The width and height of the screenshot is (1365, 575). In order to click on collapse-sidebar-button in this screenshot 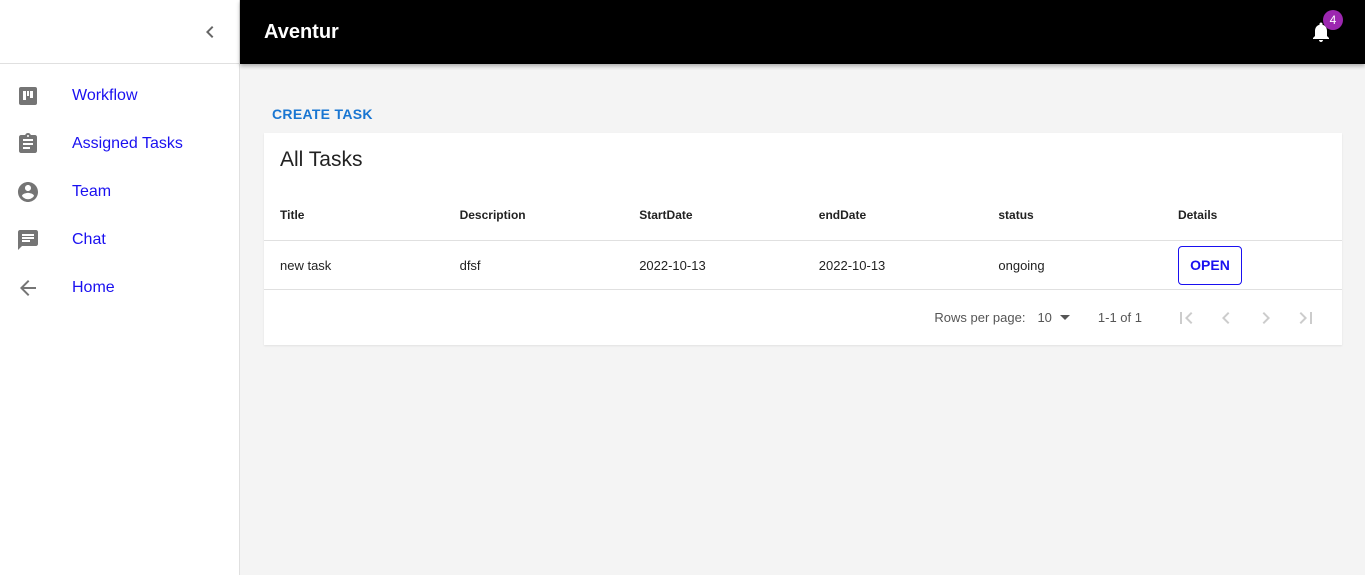, I will do `click(210, 32)`.